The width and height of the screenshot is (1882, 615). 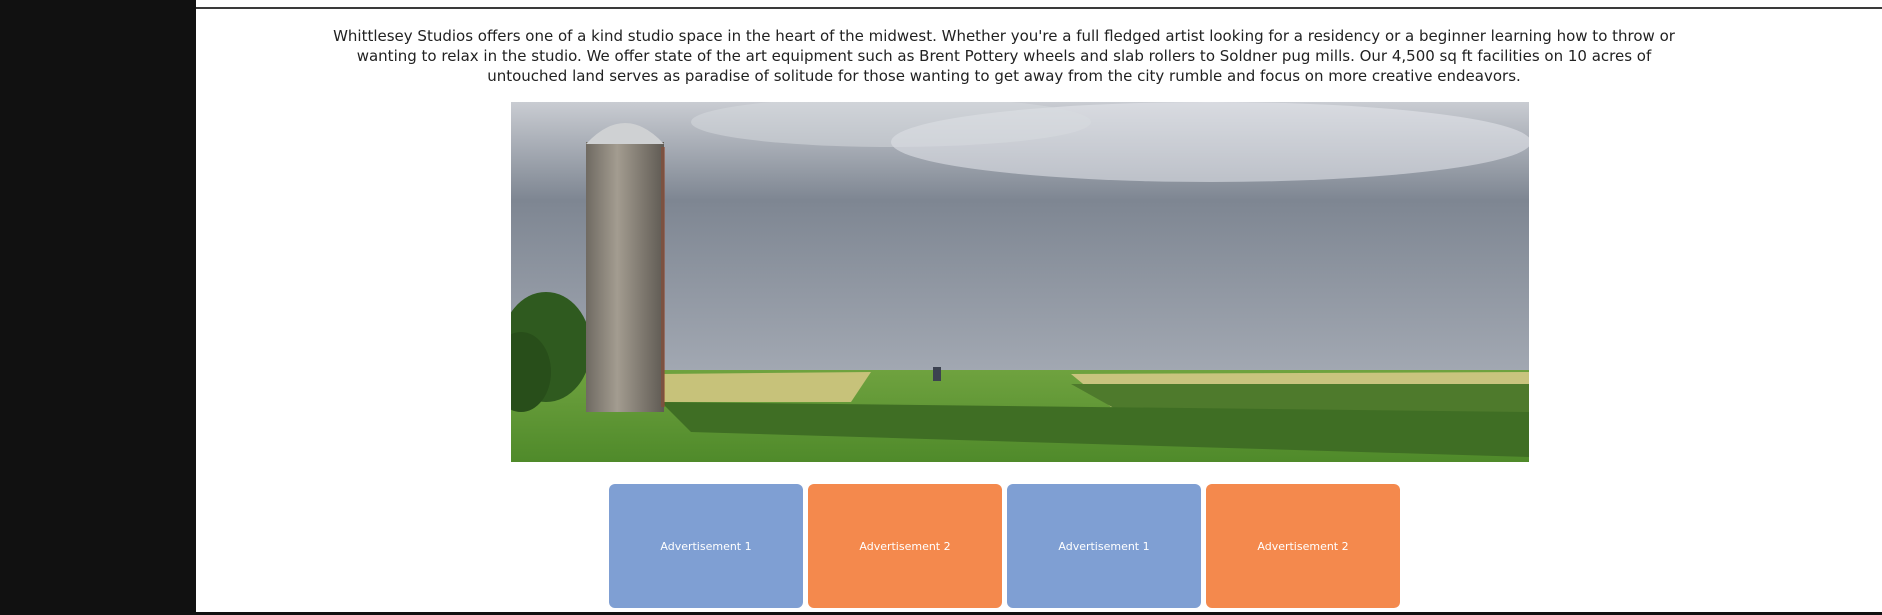 What do you see at coordinates (905, 546) in the screenshot?
I see `advertisement-2: Advertisement 2` at bounding box center [905, 546].